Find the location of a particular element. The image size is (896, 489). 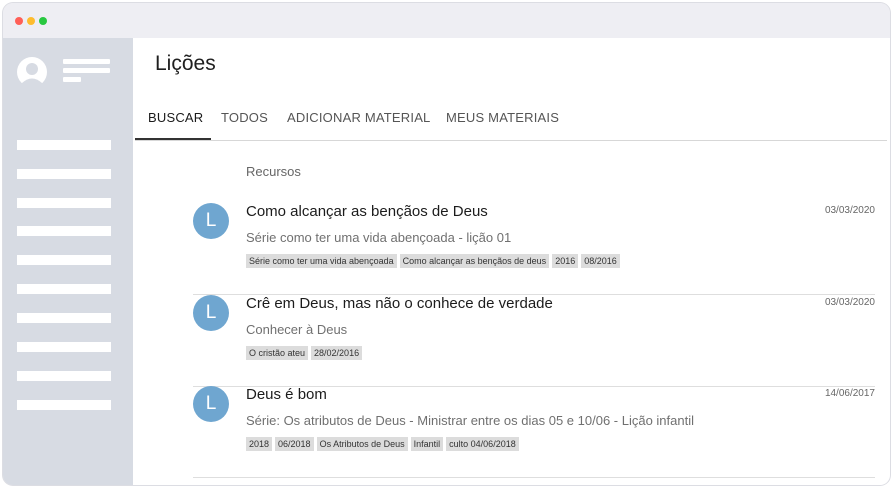

tag-list: O cristão ateu 28/02/2016 is located at coordinates (304, 353).